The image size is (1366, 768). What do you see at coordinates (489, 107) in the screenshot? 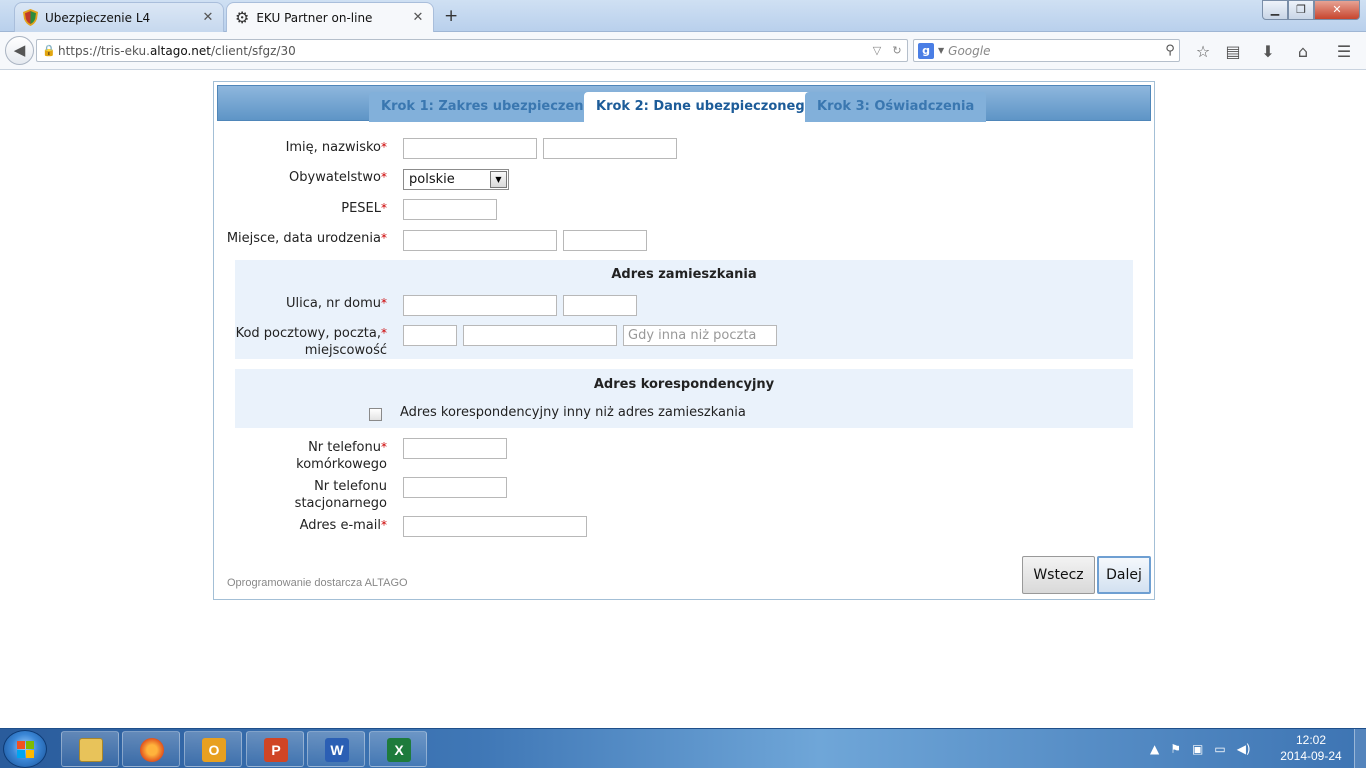
I see `tab-step-1: Krok 1: Zakres ubezpieczenia` at bounding box center [489, 107].